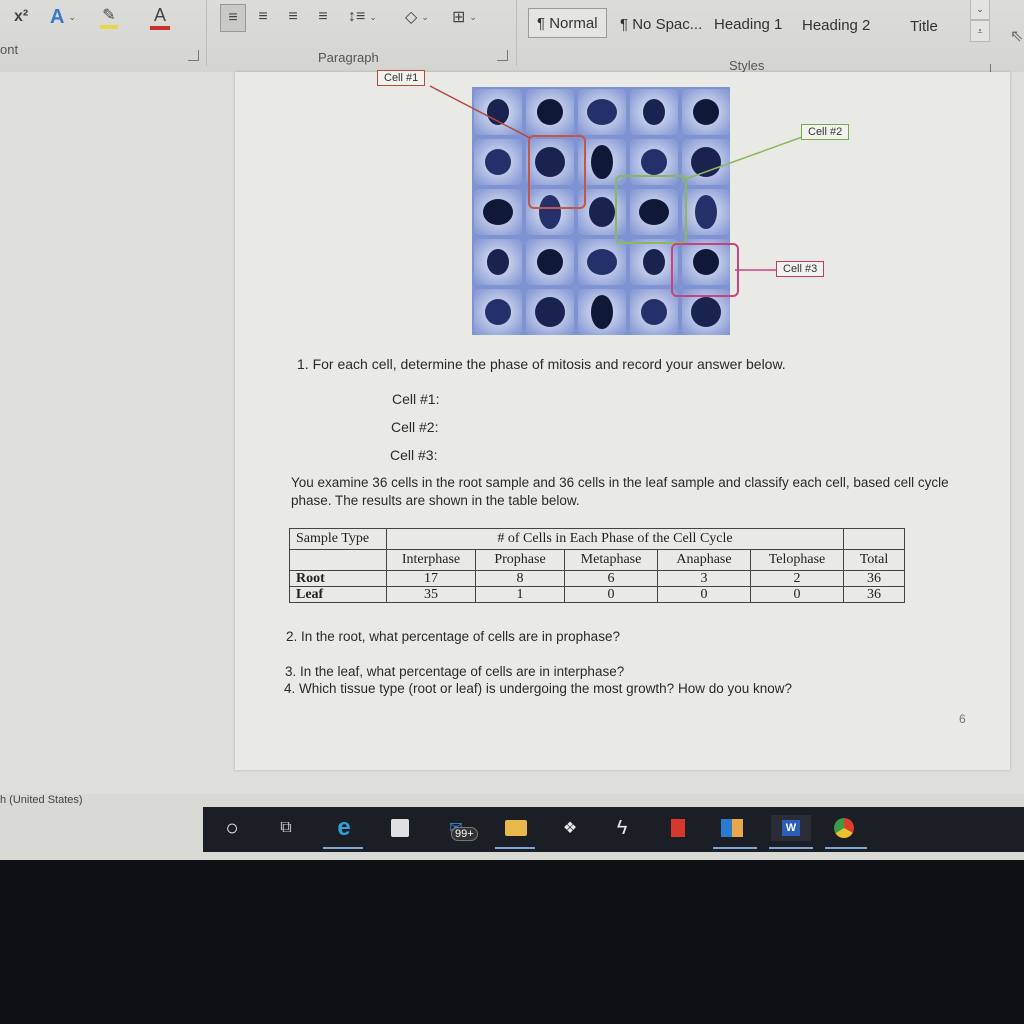 Image resolution: width=1024 pixels, height=1024 pixels. What do you see at coordinates (704, 578) in the screenshot?
I see `table-cell: 3` at bounding box center [704, 578].